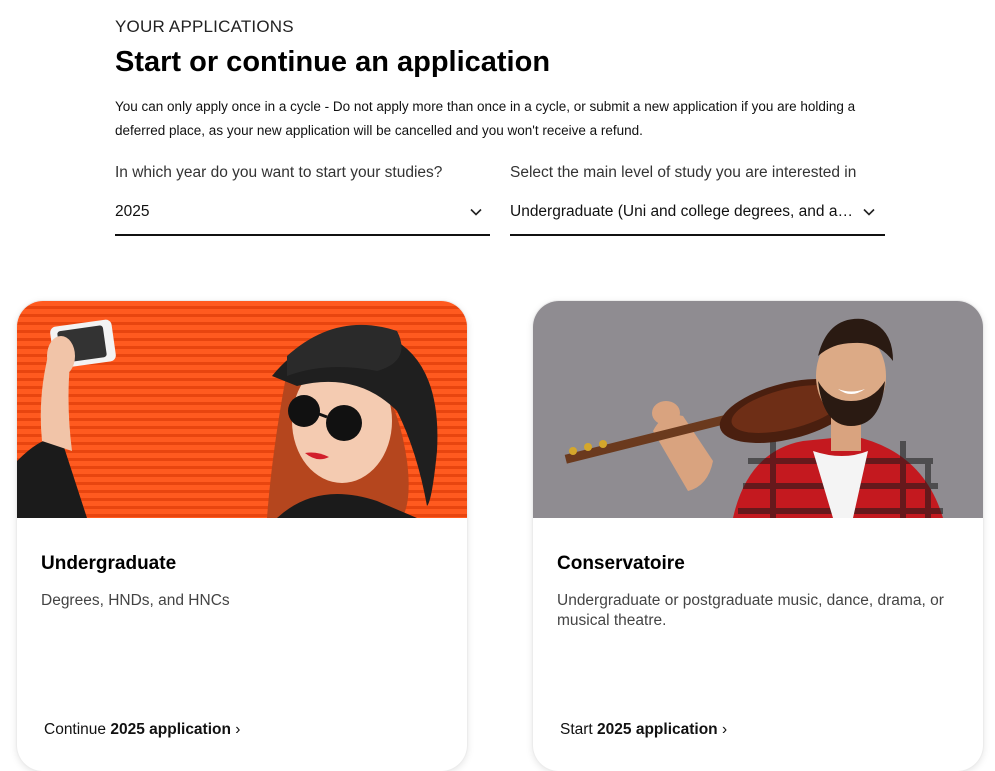  What do you see at coordinates (621, 563) in the screenshot?
I see `card-title: Conservatoire` at bounding box center [621, 563].